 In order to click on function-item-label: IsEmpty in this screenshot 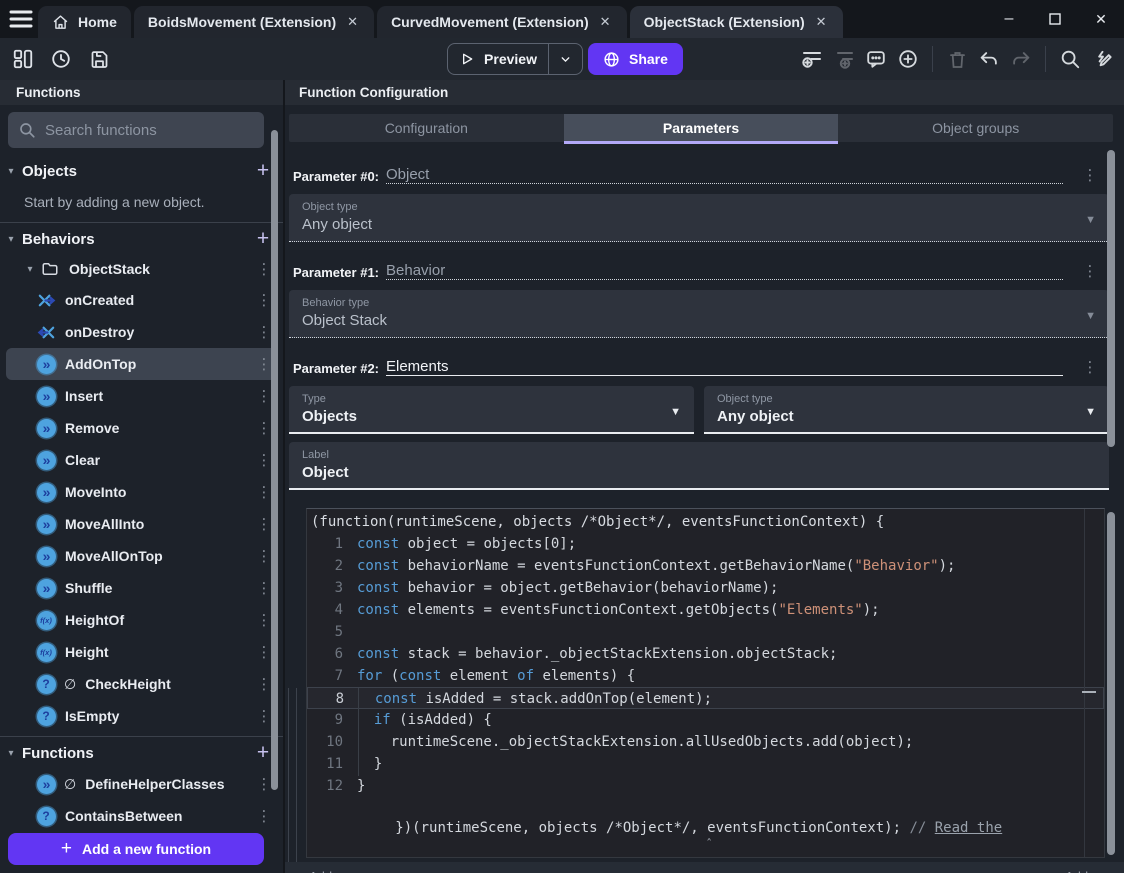, I will do `click(92, 716)`.